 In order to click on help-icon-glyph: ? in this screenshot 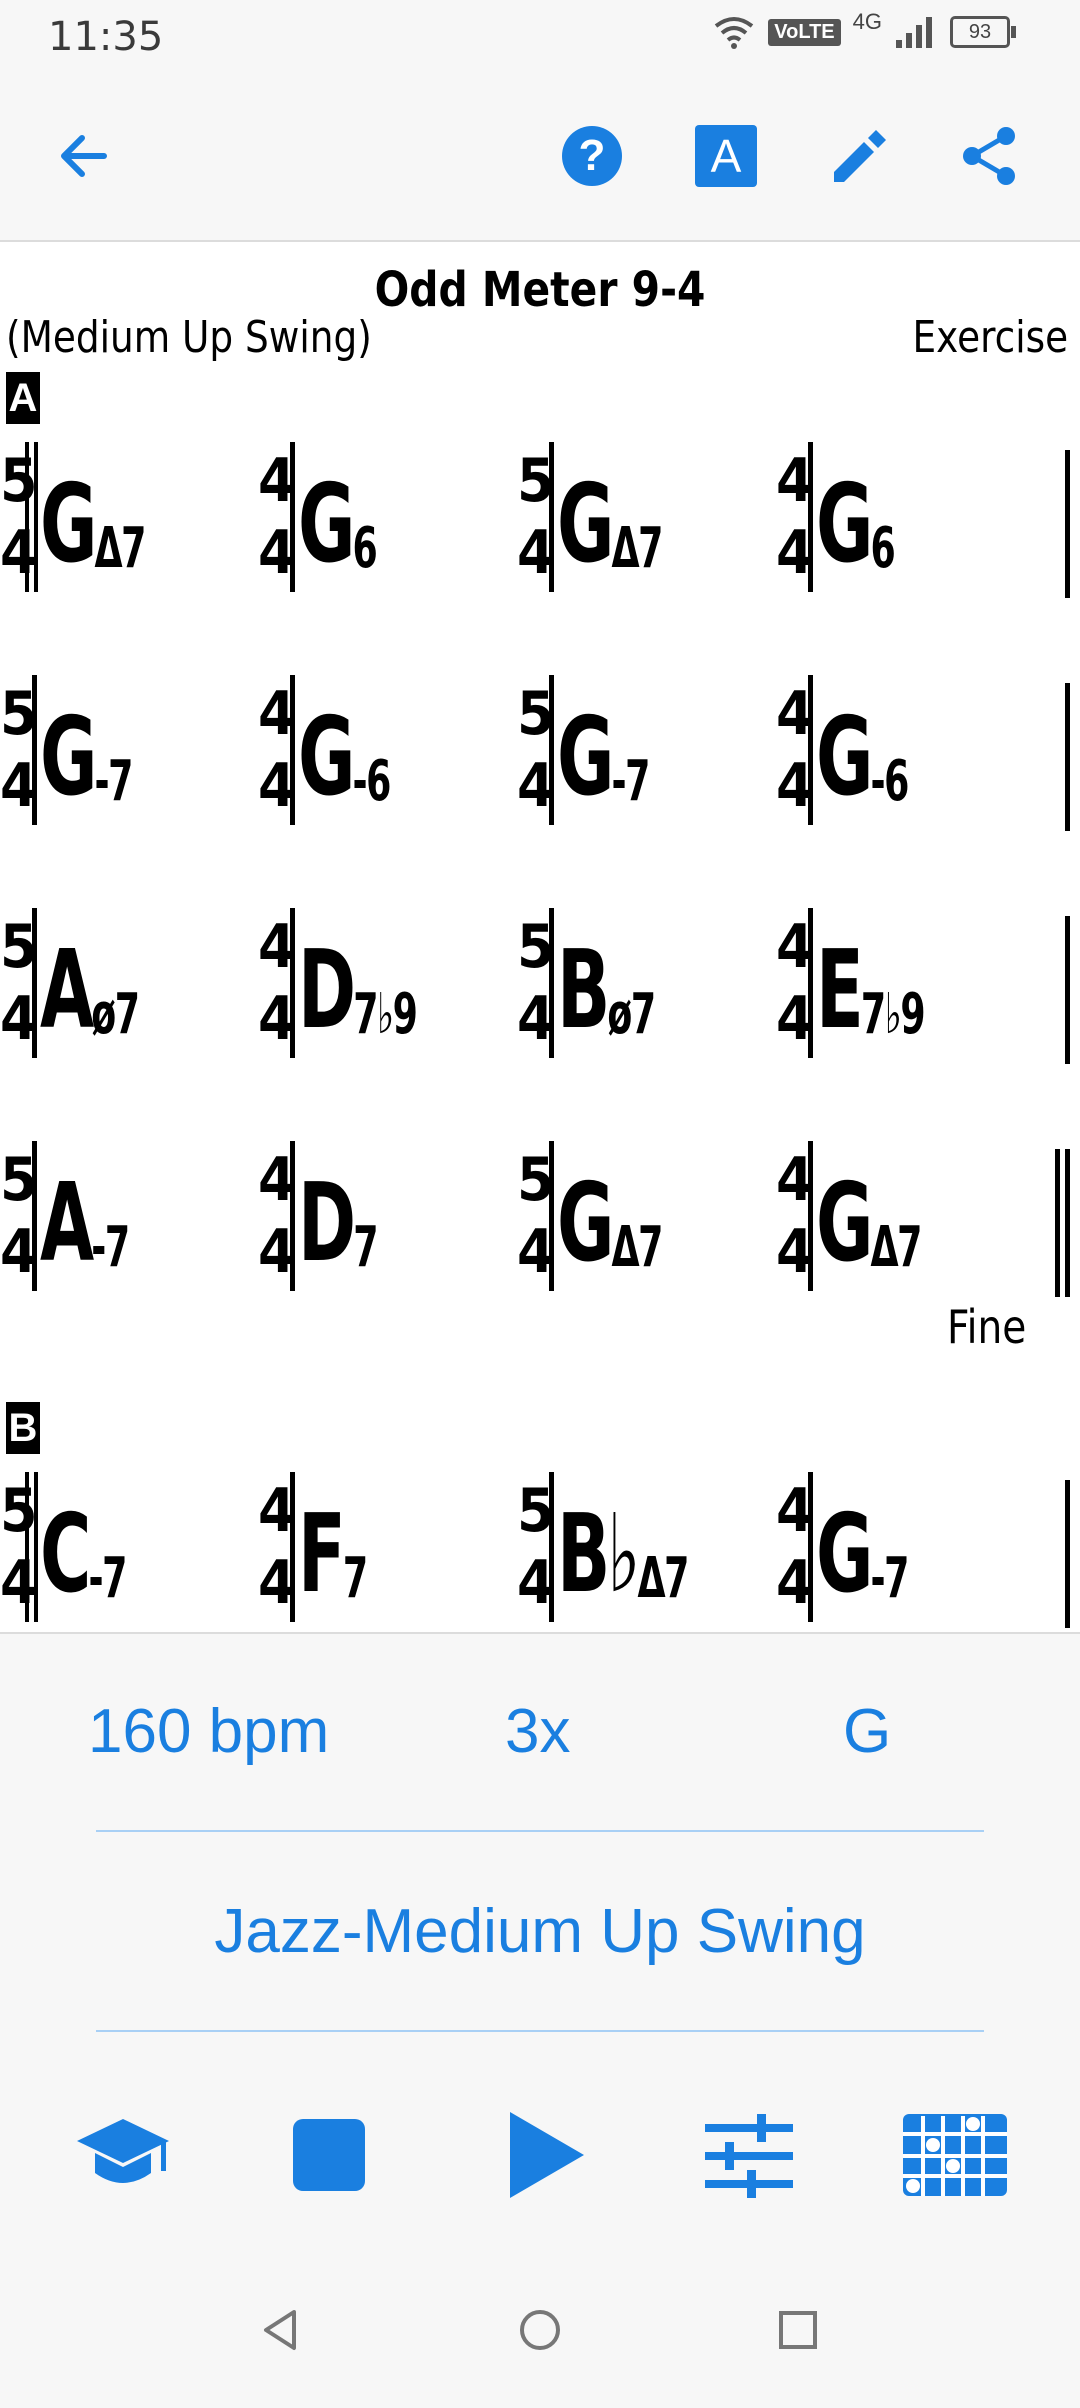, I will do `click(592, 155)`.